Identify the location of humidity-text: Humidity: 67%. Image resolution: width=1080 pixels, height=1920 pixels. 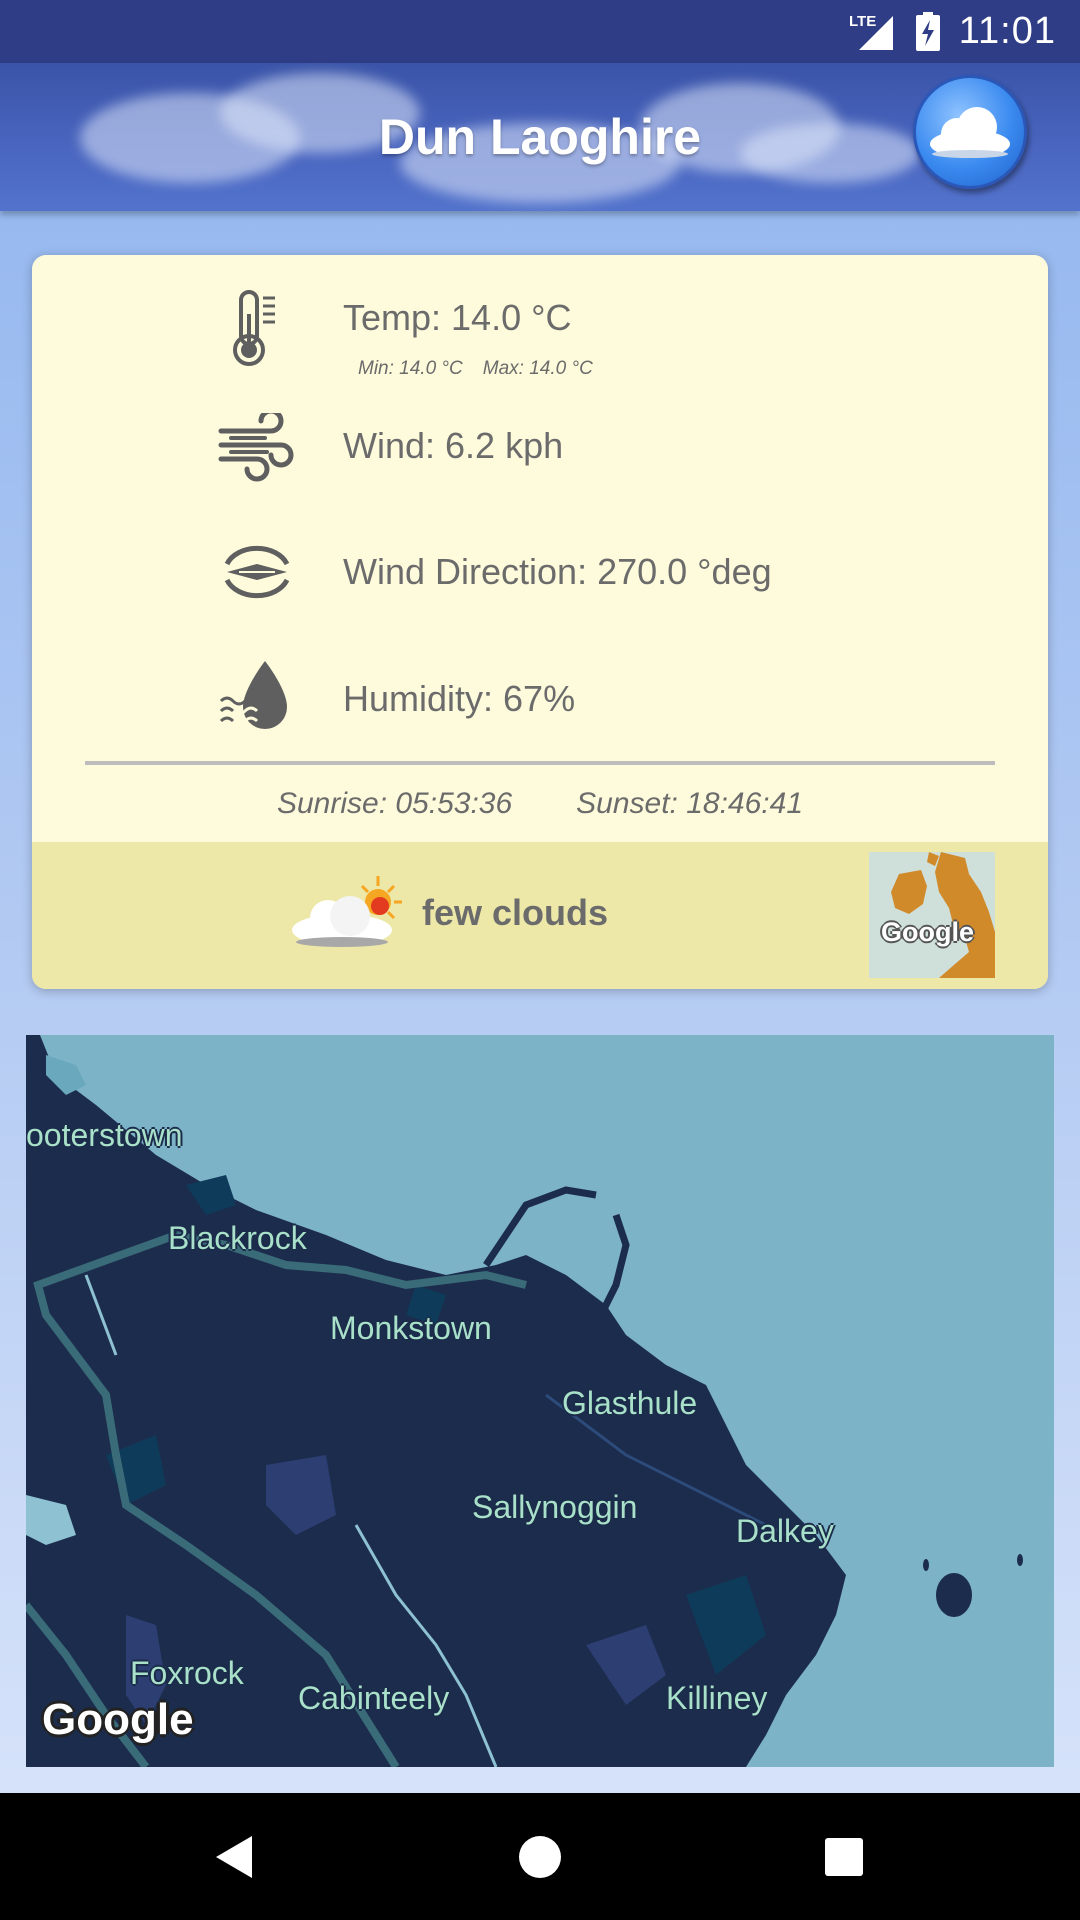
(459, 698).